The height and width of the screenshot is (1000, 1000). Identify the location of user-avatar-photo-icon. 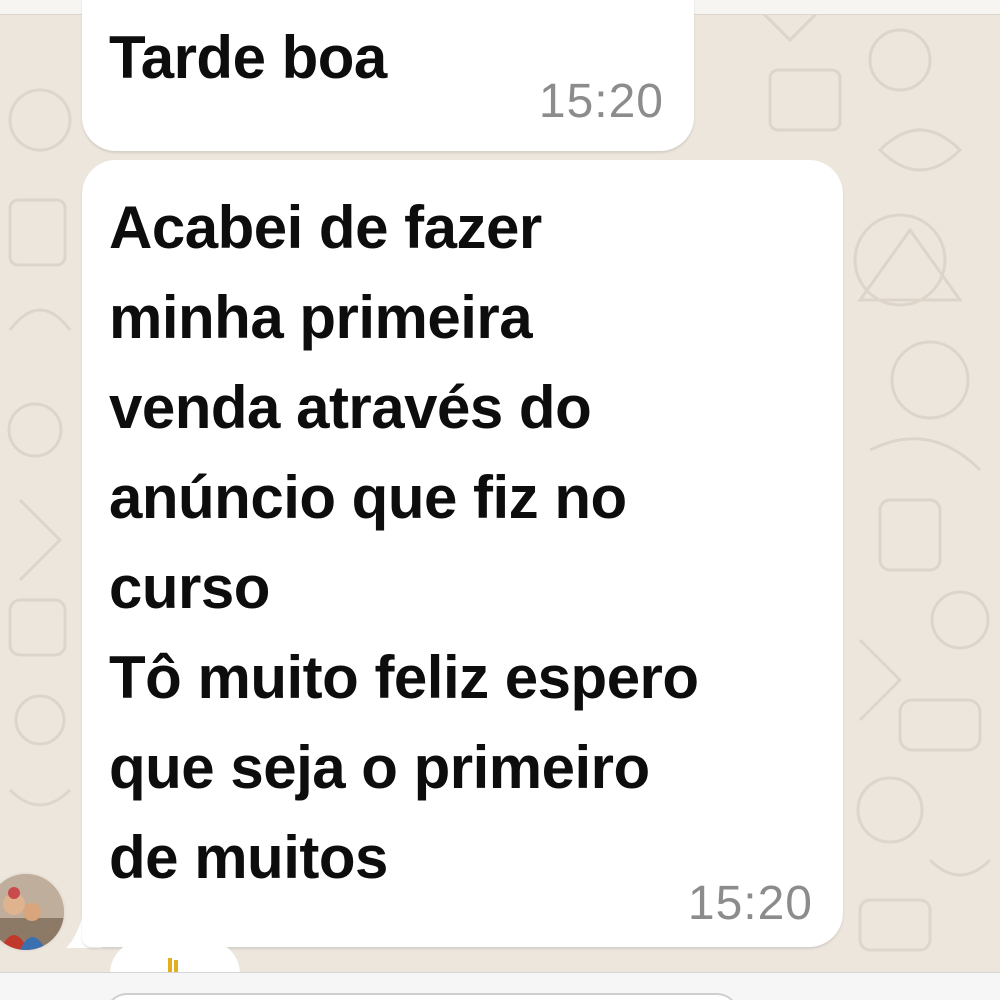
(32, 912).